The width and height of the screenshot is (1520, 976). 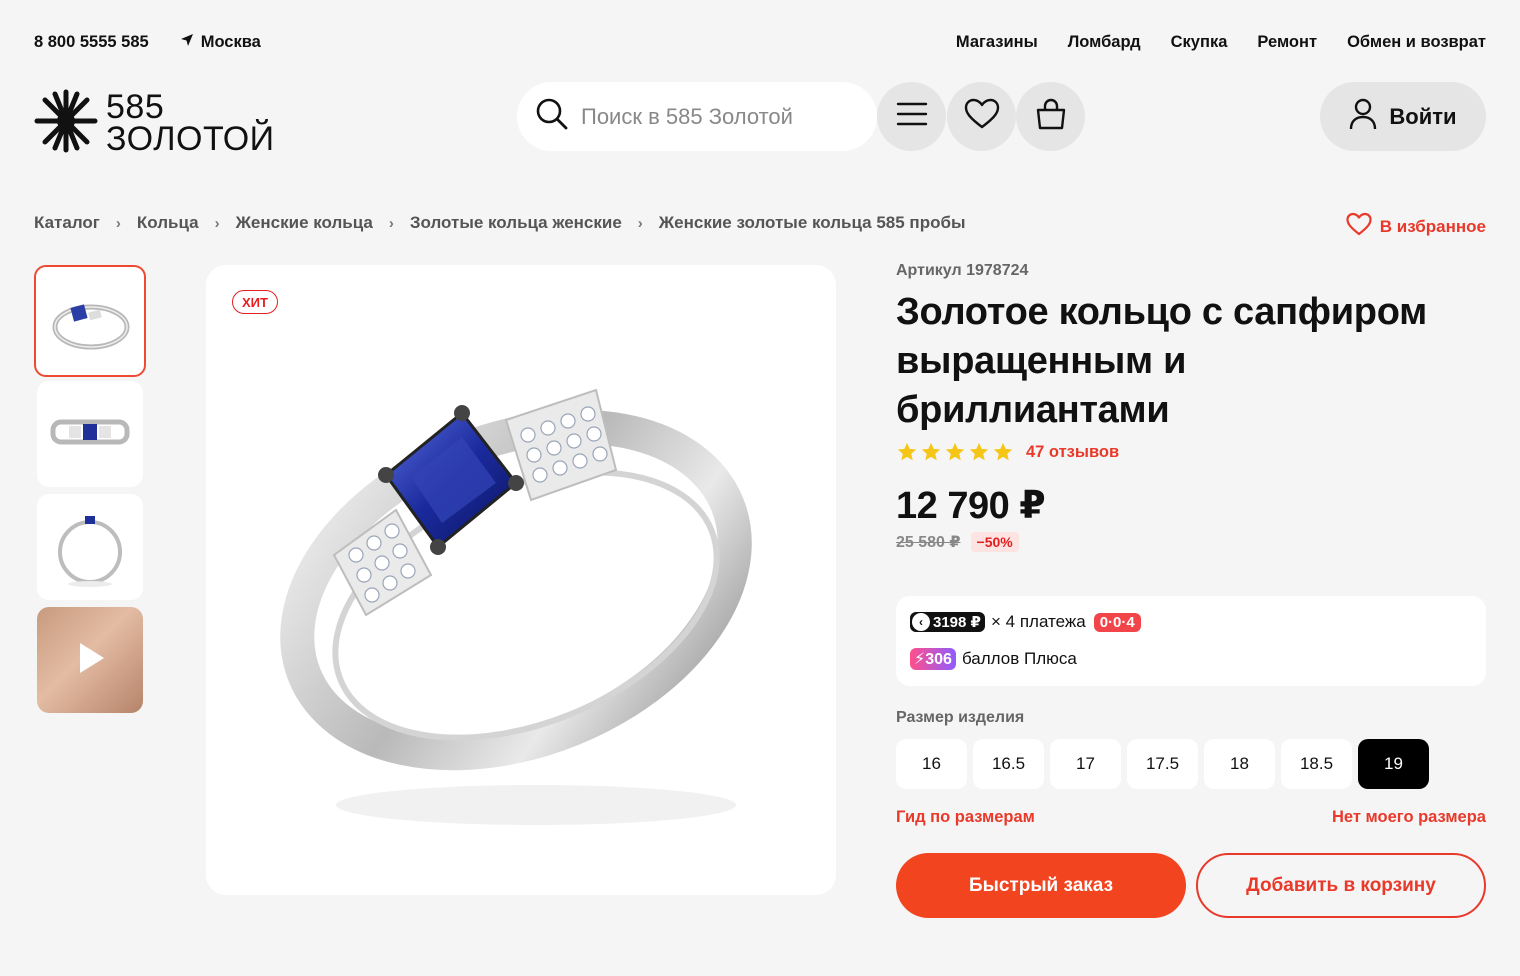 What do you see at coordinates (255, 302) in the screenshot?
I see `hit-badge: ХИТ` at bounding box center [255, 302].